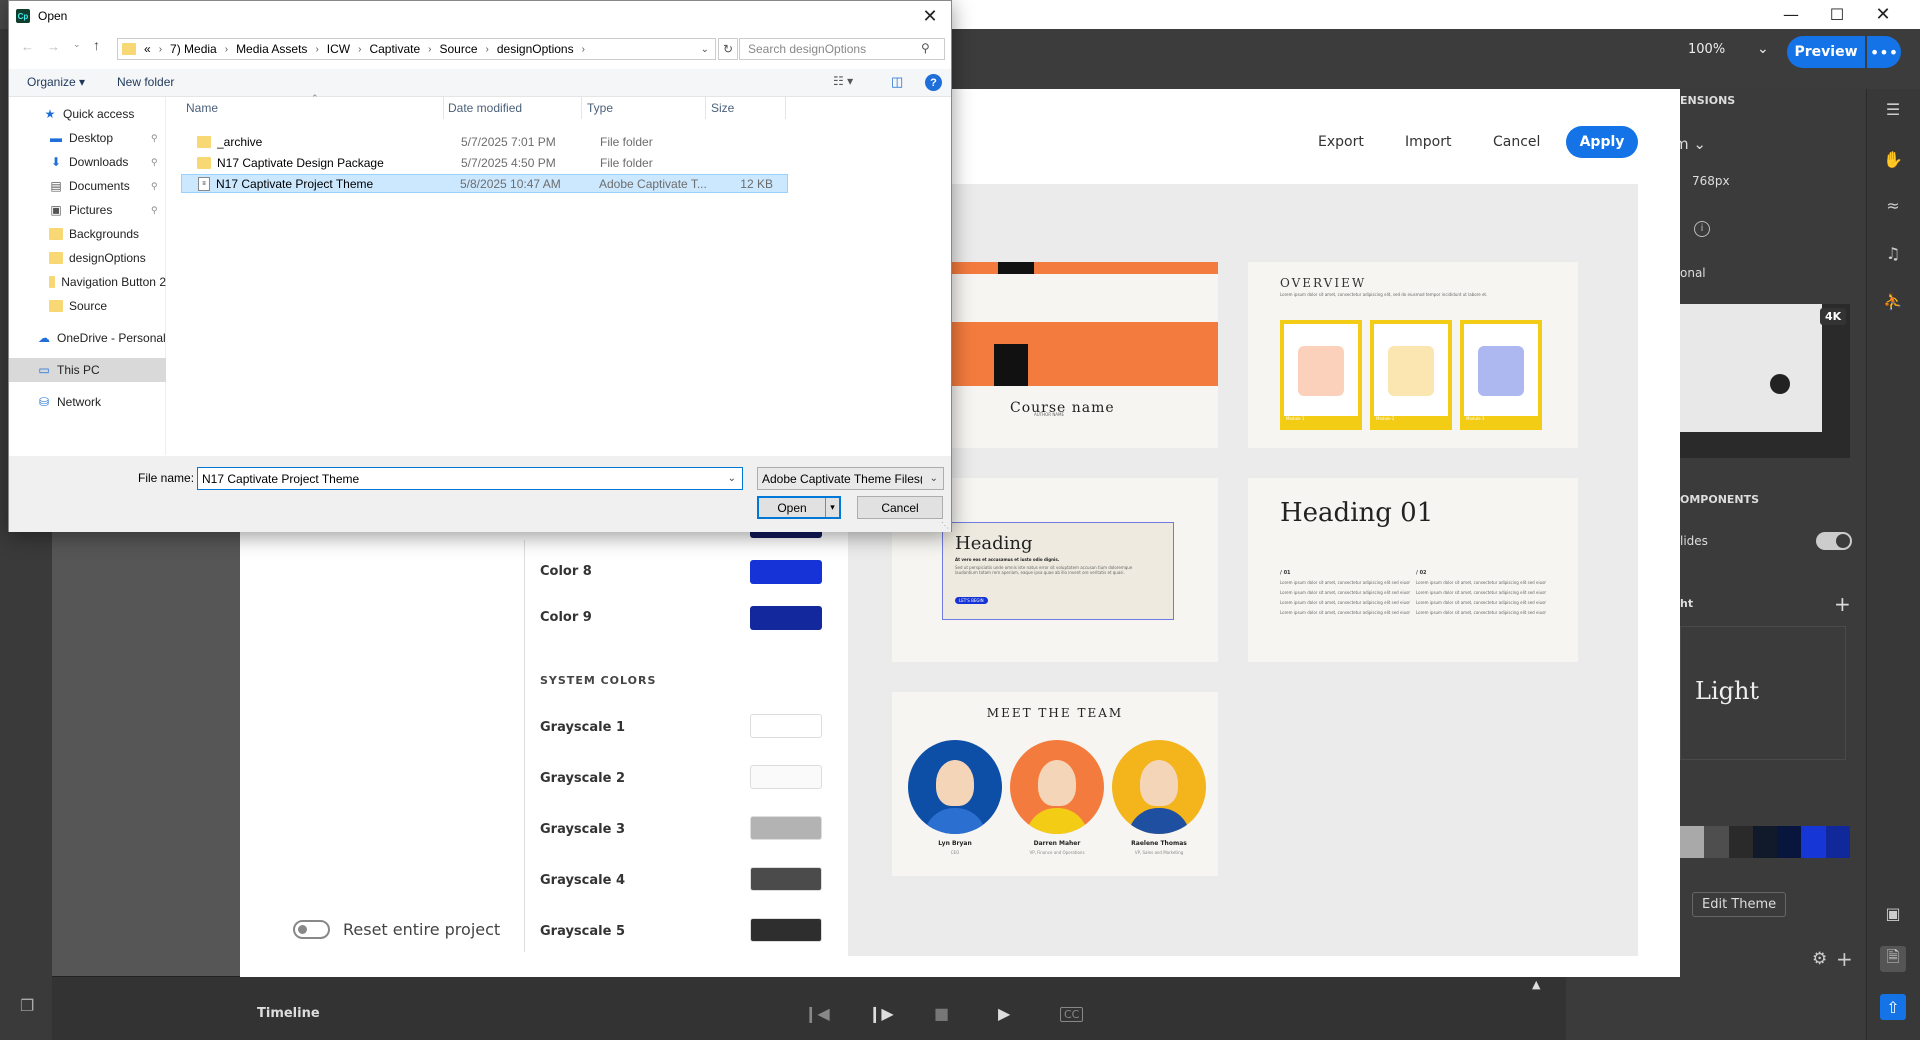 Image resolution: width=1920 pixels, height=1040 pixels. Describe the element at coordinates (1826, 52) in the screenshot. I see `preview-button: Preview` at that location.